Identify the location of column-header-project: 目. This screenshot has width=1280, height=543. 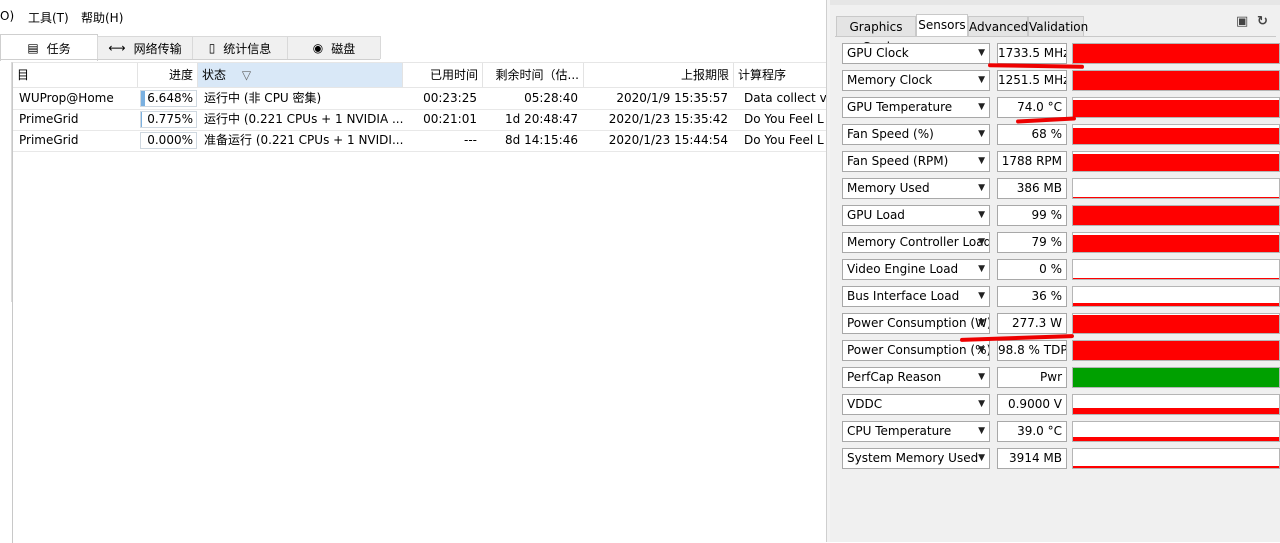
(75, 75).